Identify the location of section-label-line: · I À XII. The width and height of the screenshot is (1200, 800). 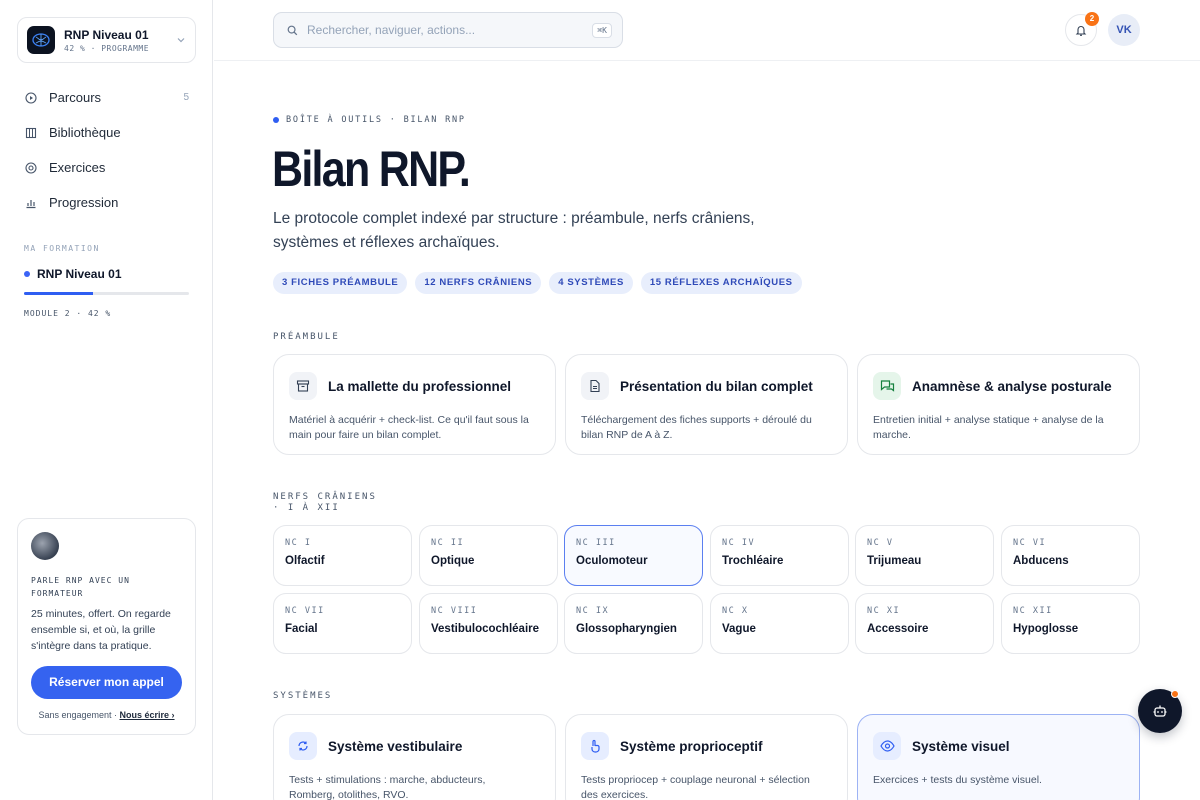
(306, 508).